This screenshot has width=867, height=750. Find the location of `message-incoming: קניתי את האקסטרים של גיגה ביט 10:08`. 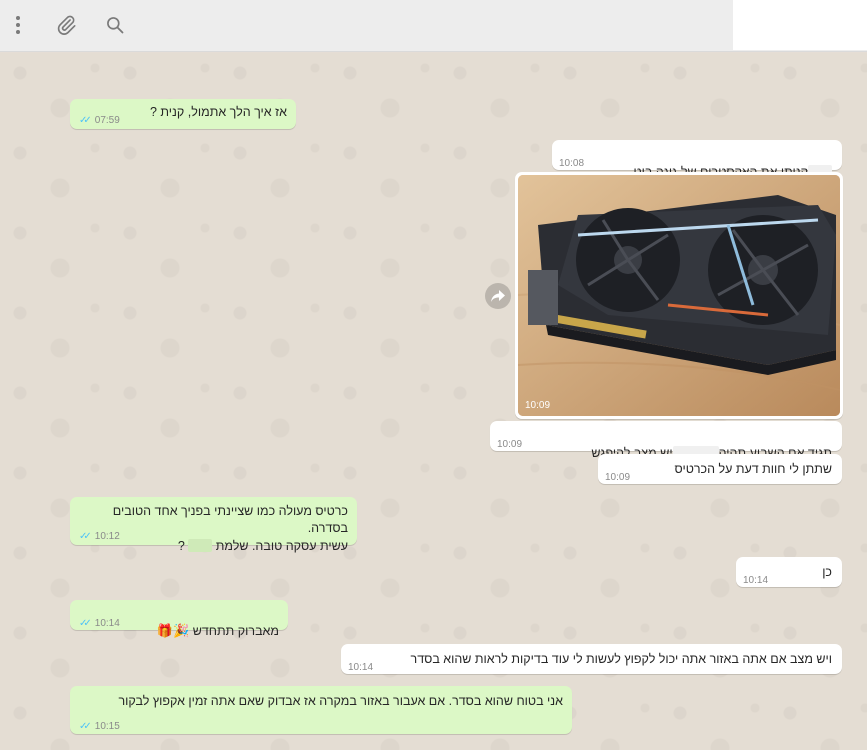

message-incoming: קניתי את האקסטרים של גיגה ביט 10:08 is located at coordinates (697, 159).